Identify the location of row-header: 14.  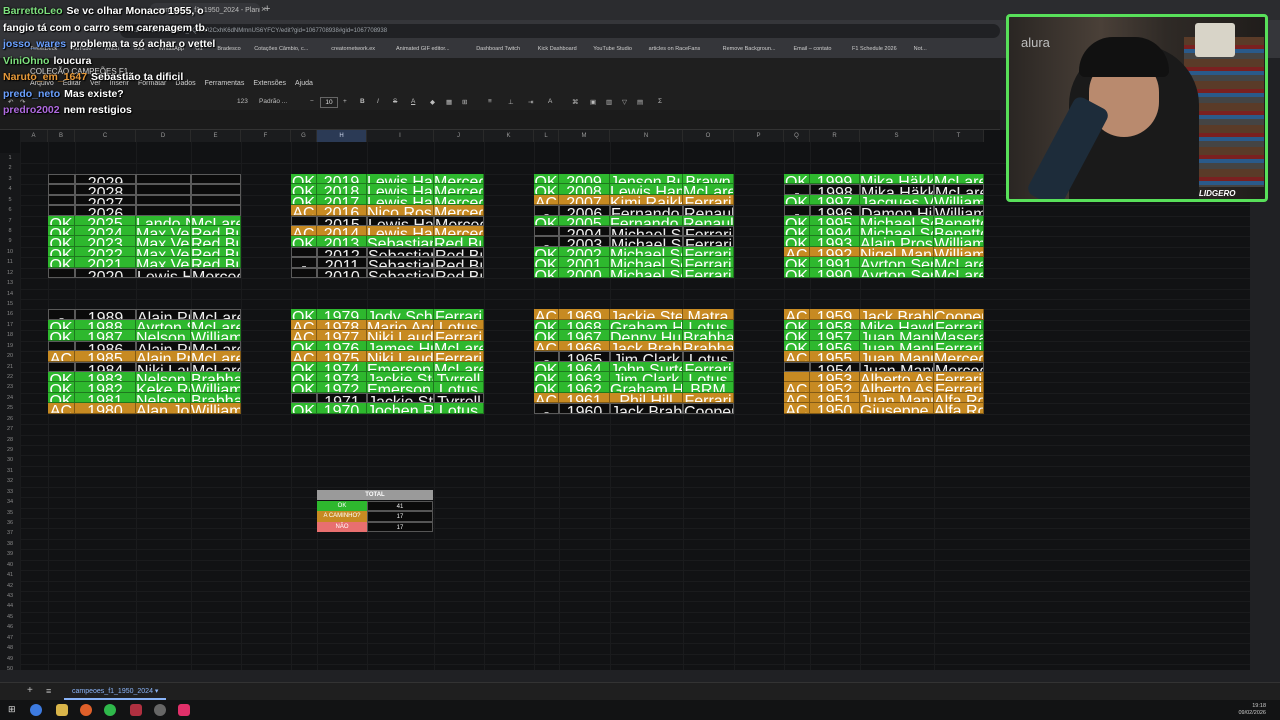
(10, 293).